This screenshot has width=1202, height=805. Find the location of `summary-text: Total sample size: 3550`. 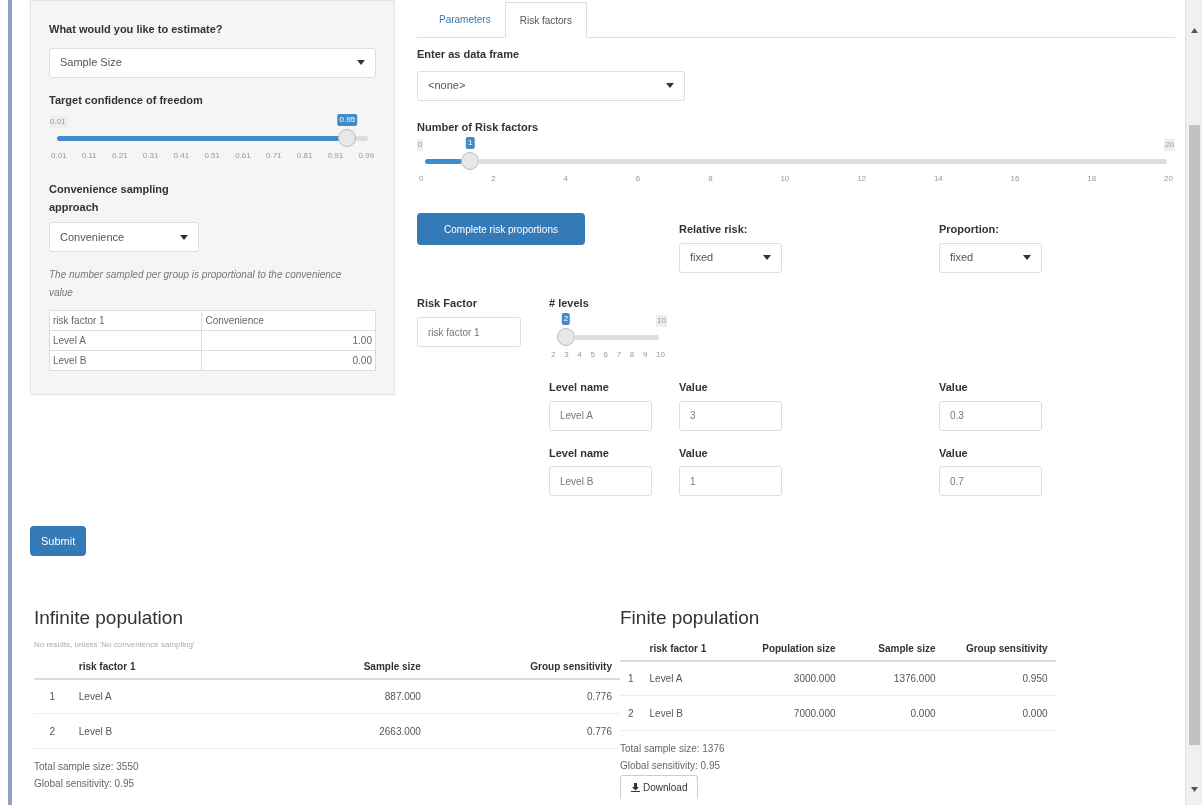

summary-text: Total sample size: 3550 is located at coordinates (87, 767).